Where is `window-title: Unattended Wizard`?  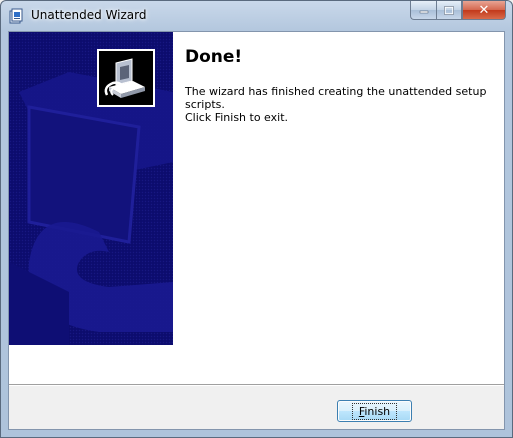
window-title: Unattended Wizard is located at coordinates (89, 15).